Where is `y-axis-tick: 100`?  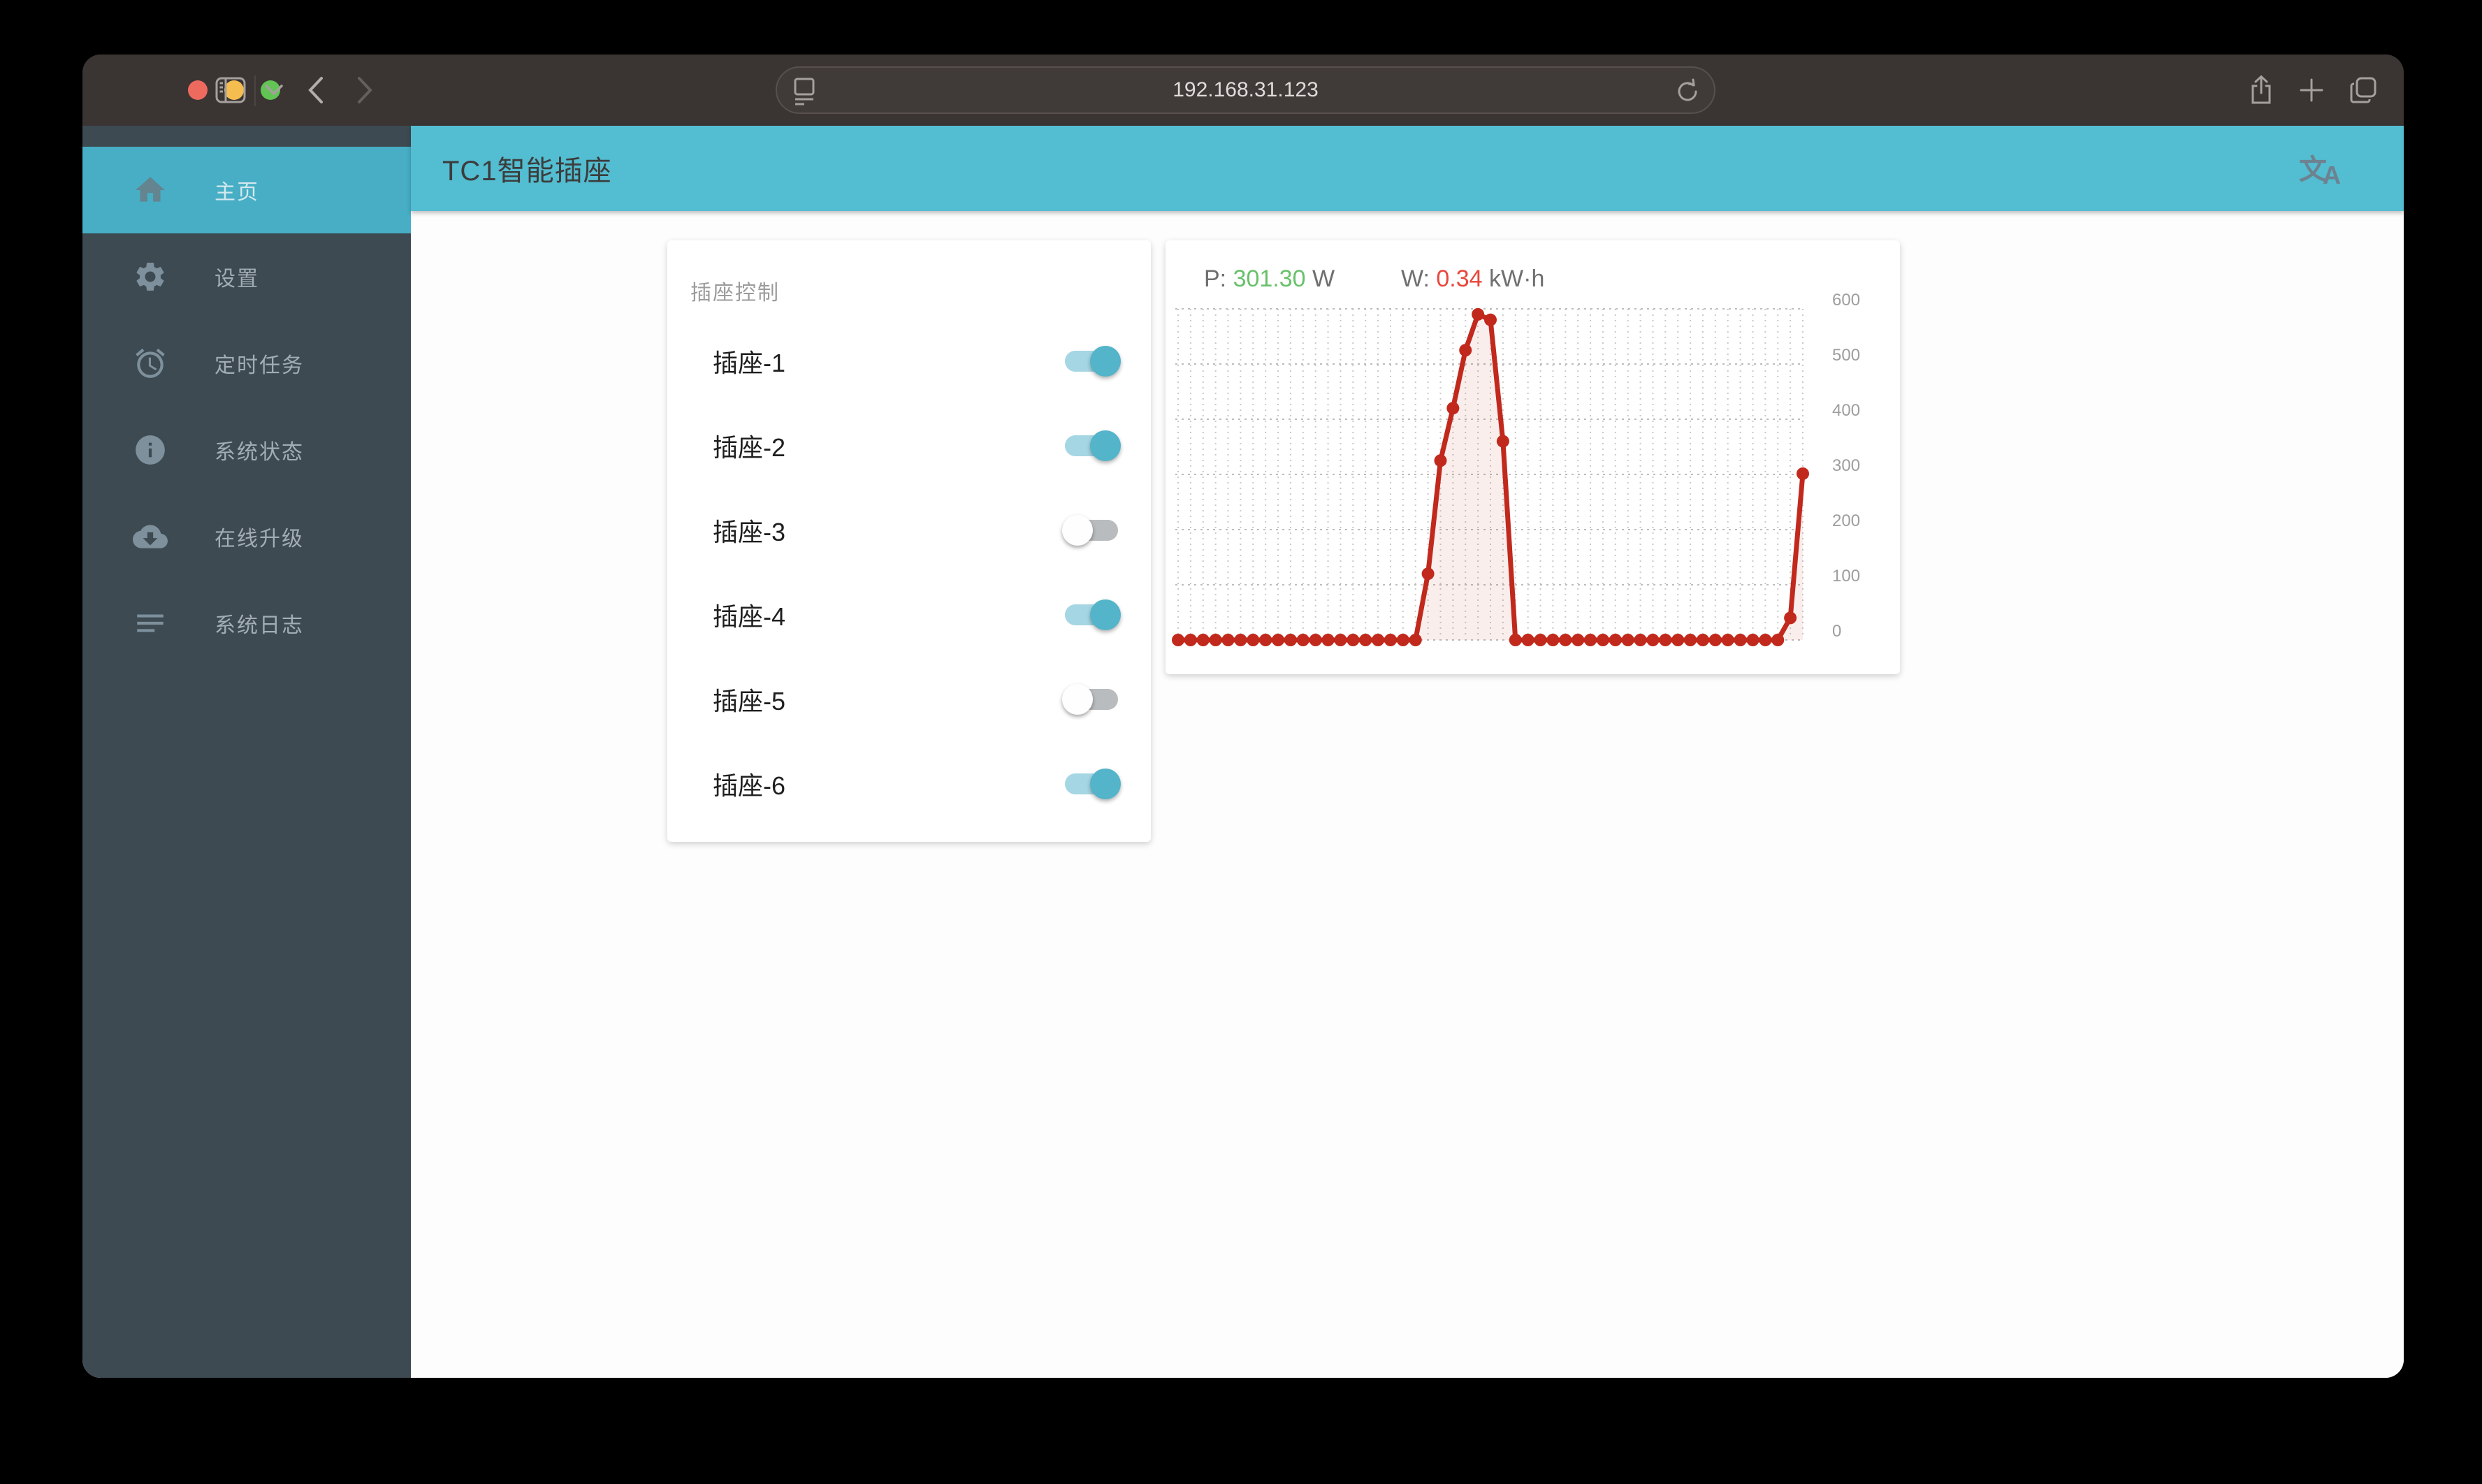
y-axis-tick: 100 is located at coordinates (1846, 576).